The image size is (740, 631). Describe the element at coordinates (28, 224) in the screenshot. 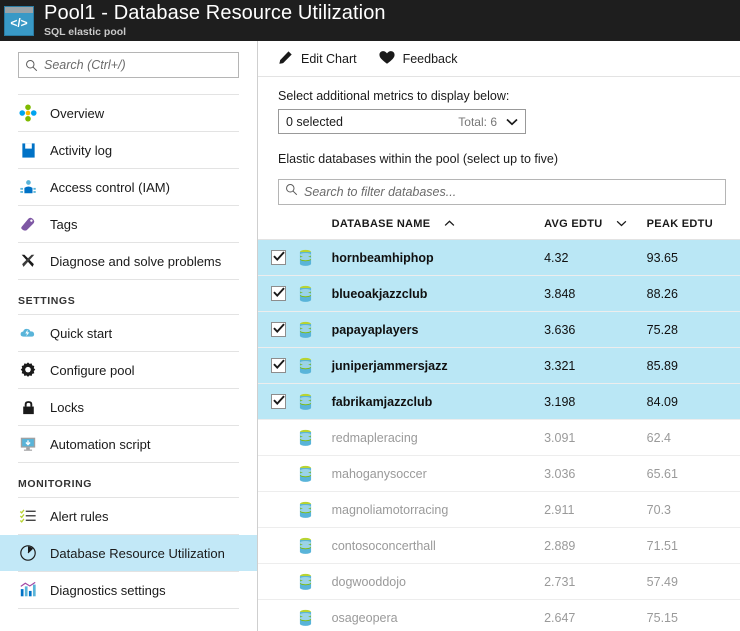

I see `tag-icon` at that location.